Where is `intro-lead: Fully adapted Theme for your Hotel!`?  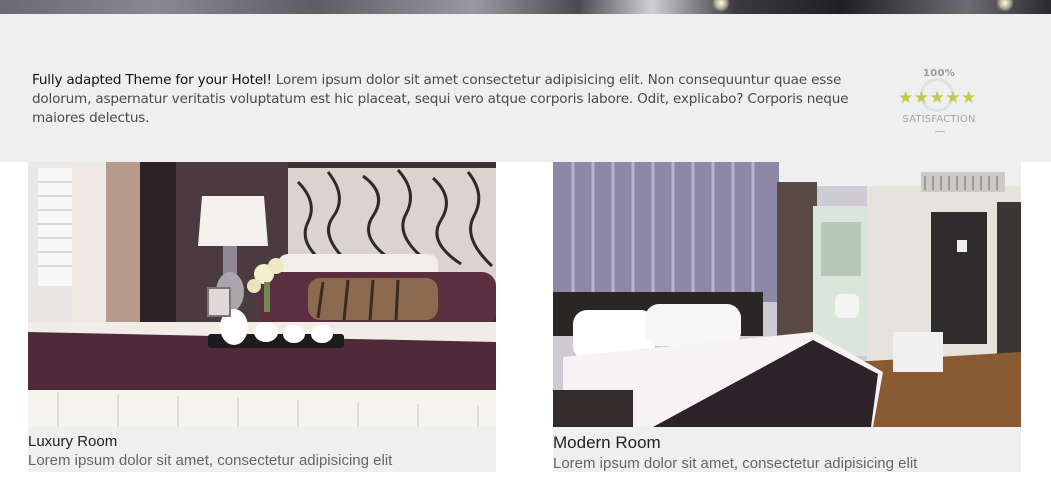
intro-lead: Fully adapted Theme for your Hotel! is located at coordinates (152, 80).